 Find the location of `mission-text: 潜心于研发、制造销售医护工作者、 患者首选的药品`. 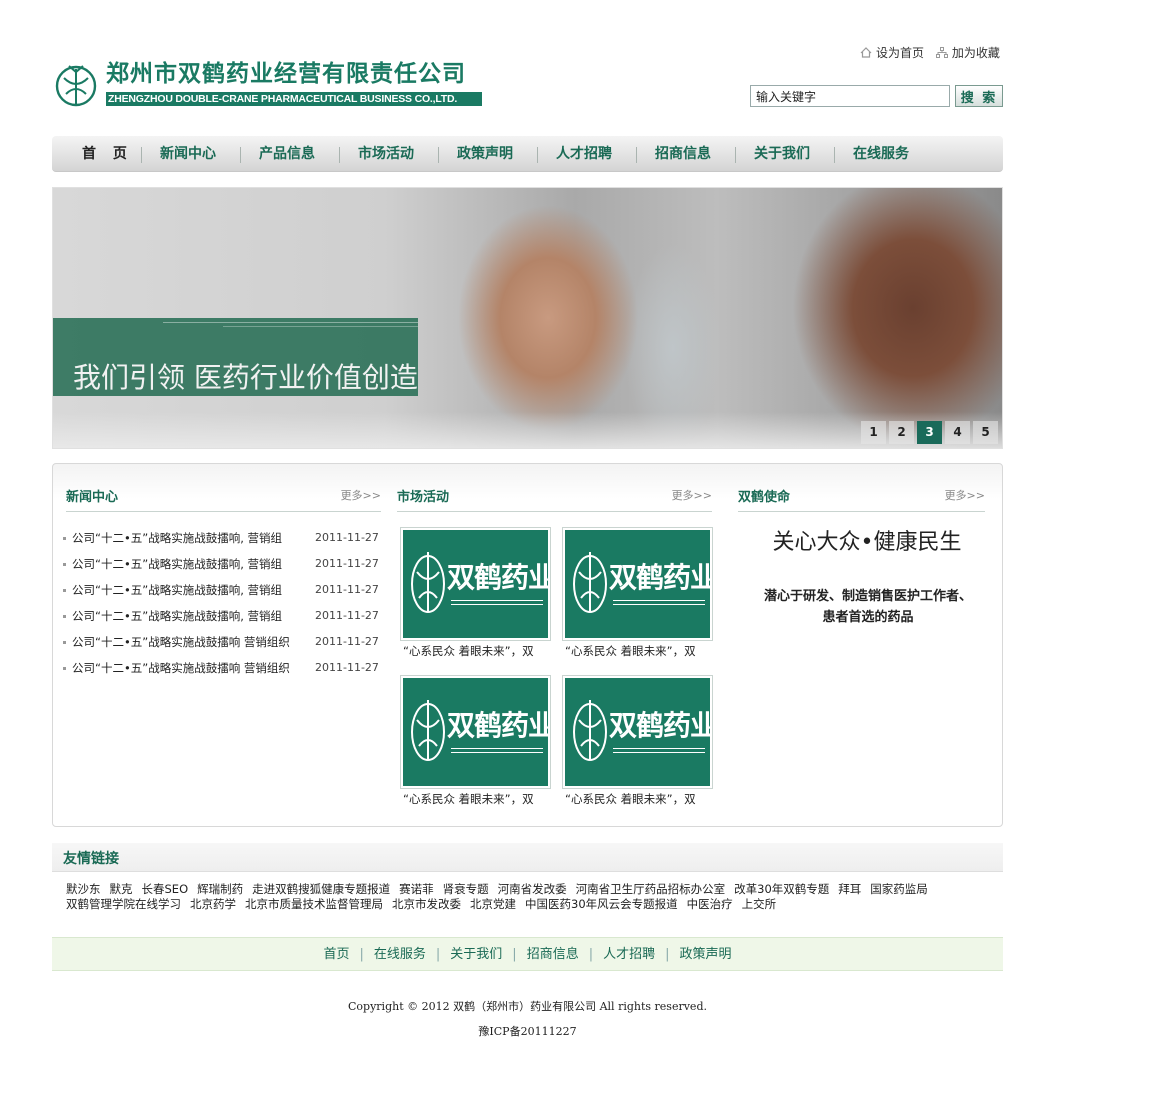

mission-text: 潜心于研发、制造销售医护工作者、 患者首选的药品 is located at coordinates (868, 607).